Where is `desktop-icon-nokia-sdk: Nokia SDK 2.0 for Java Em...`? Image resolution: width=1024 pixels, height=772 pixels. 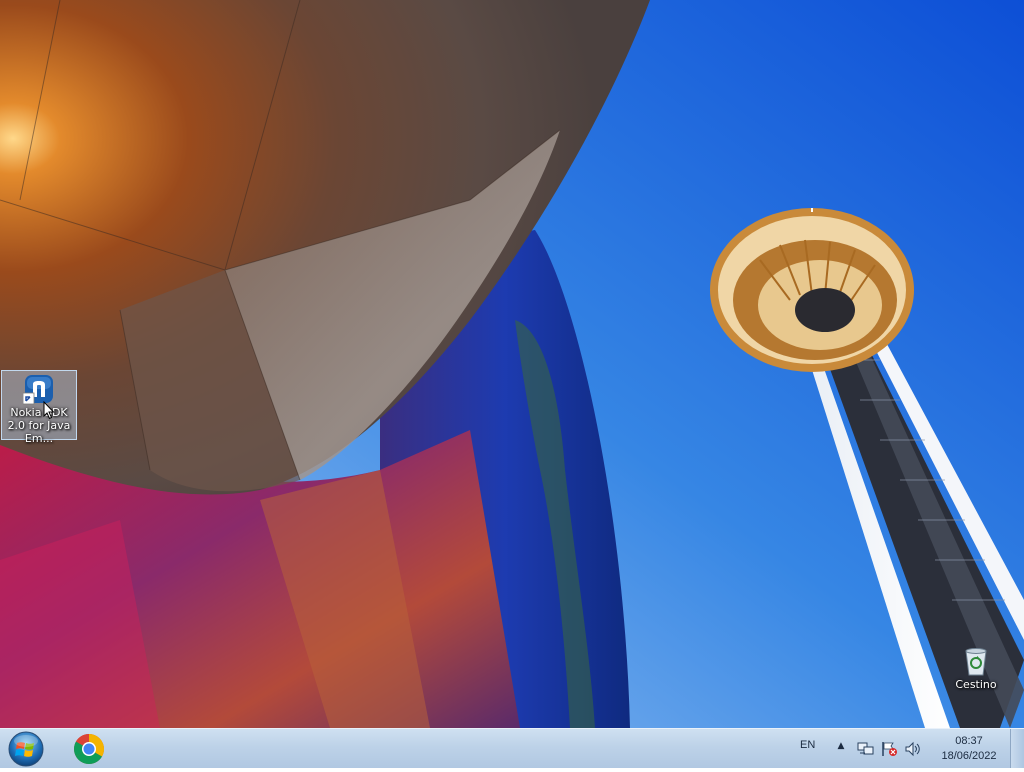 desktop-icon-nokia-sdk: Nokia SDK 2.0 for Java Em... is located at coordinates (39, 407).